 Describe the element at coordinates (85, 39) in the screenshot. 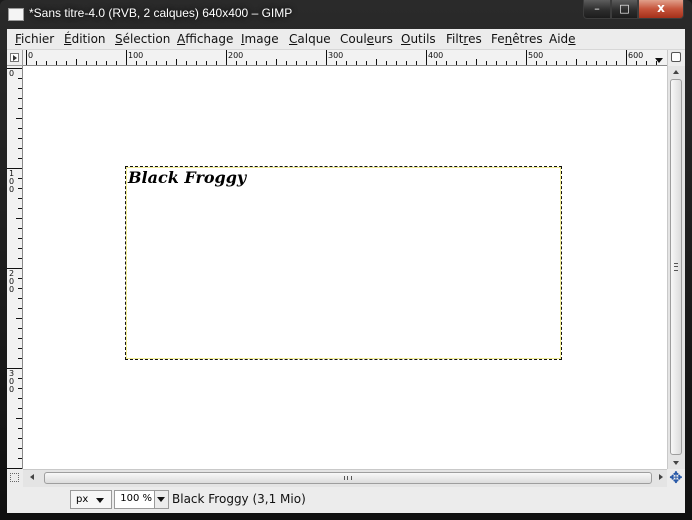

I see `menu-edition: Édition` at that location.